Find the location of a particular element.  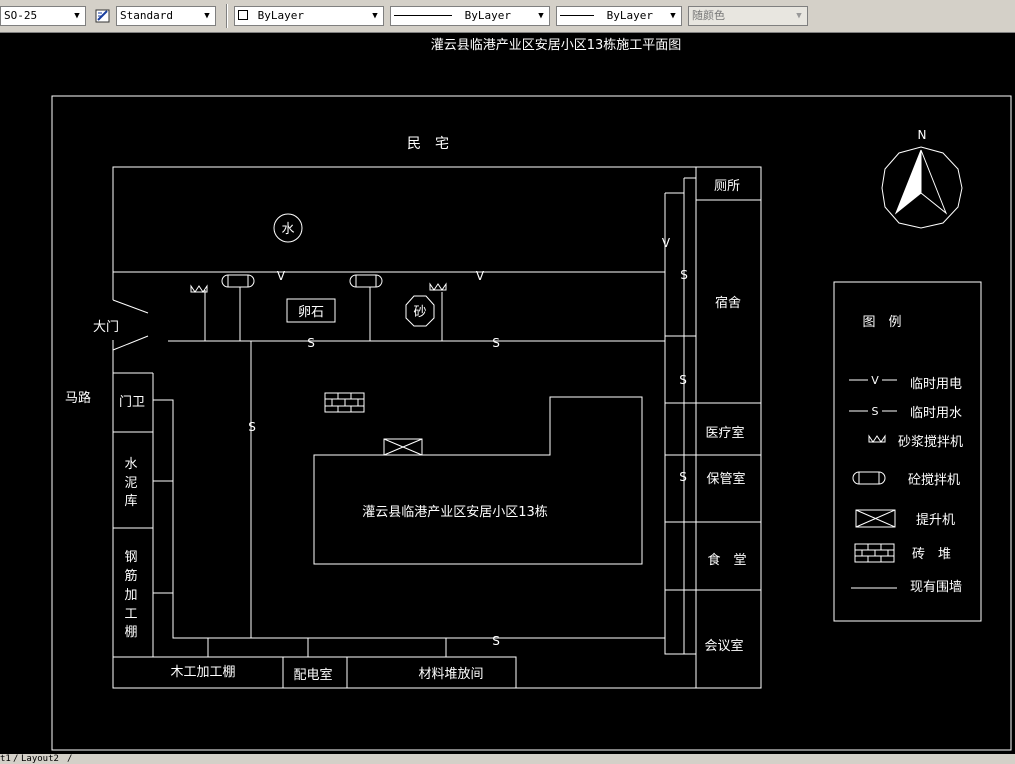

north-arrow-icon is located at coordinates (922, 187).